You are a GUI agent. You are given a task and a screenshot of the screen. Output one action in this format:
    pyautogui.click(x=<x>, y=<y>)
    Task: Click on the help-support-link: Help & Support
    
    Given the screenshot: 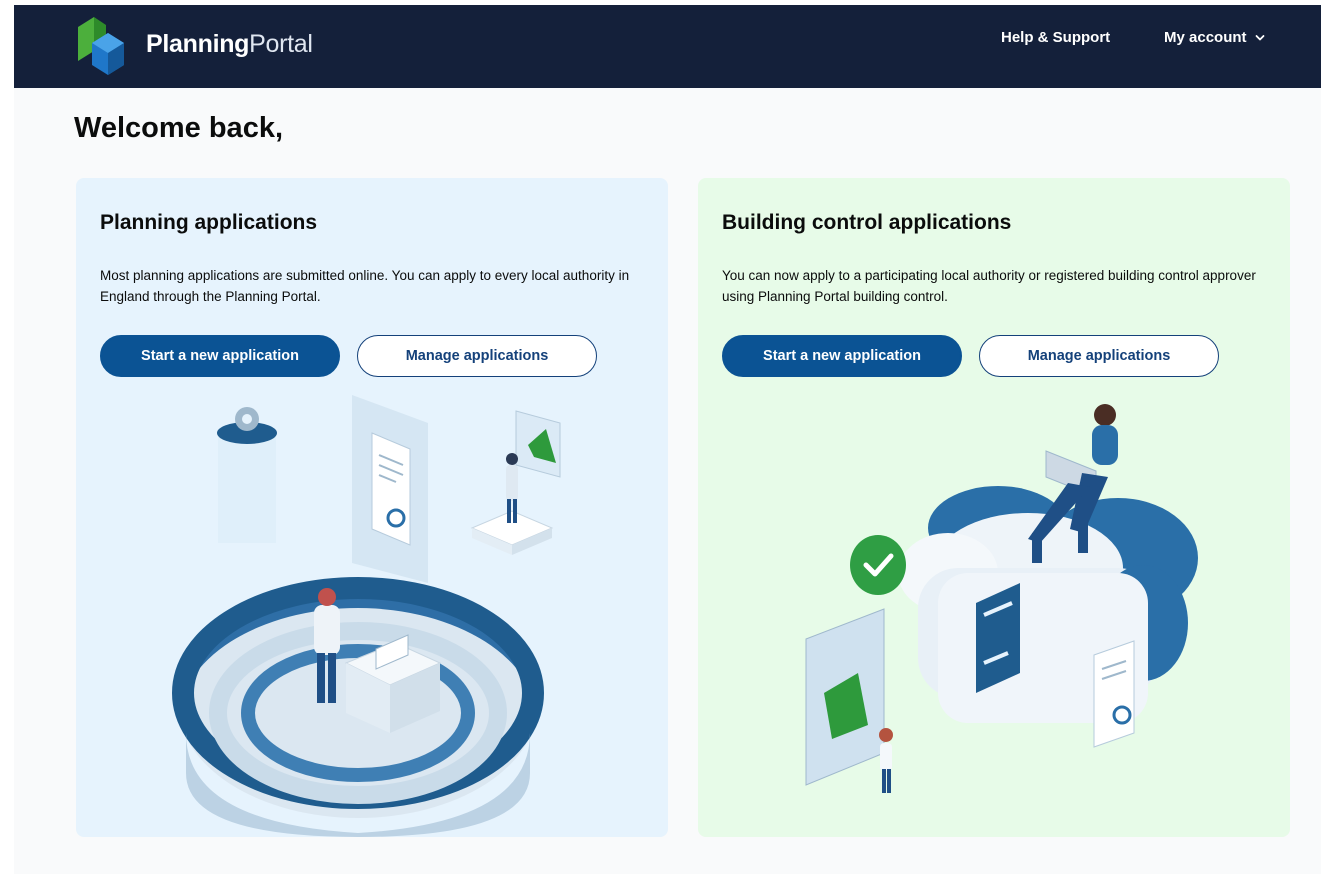 What is the action you would take?
    pyautogui.click(x=1055, y=38)
    